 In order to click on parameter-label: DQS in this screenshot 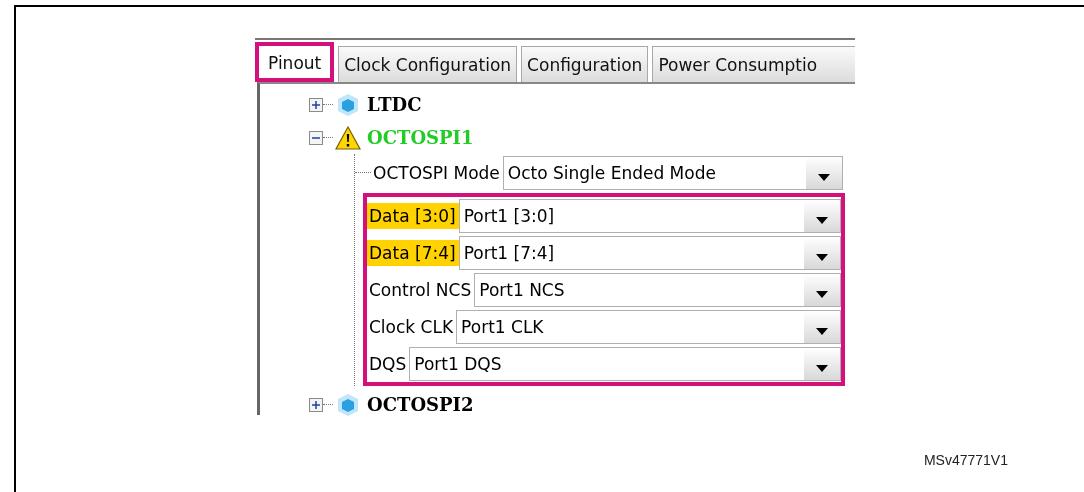, I will do `click(388, 364)`.